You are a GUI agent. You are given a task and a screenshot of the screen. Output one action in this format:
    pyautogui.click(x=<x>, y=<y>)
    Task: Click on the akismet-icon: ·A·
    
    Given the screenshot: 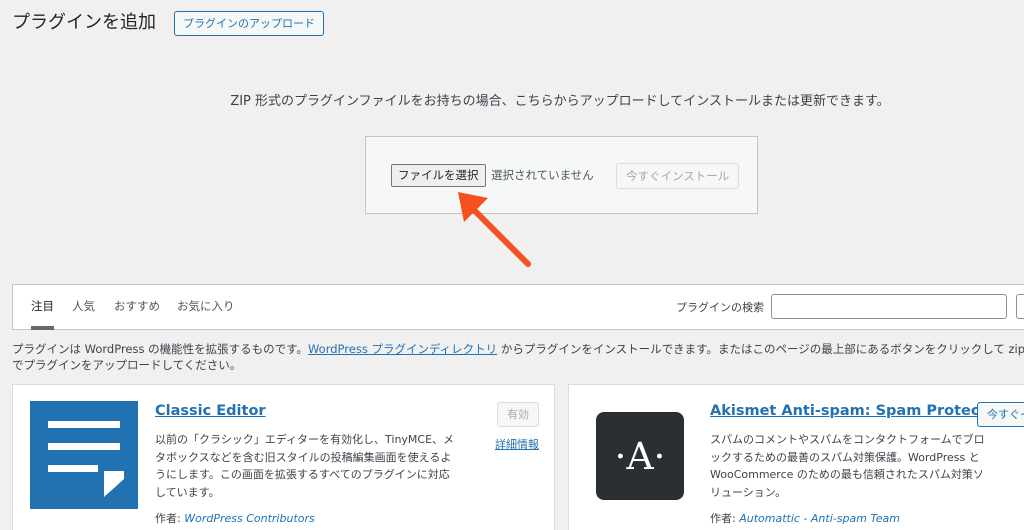 What is the action you would take?
    pyautogui.click(x=640, y=456)
    